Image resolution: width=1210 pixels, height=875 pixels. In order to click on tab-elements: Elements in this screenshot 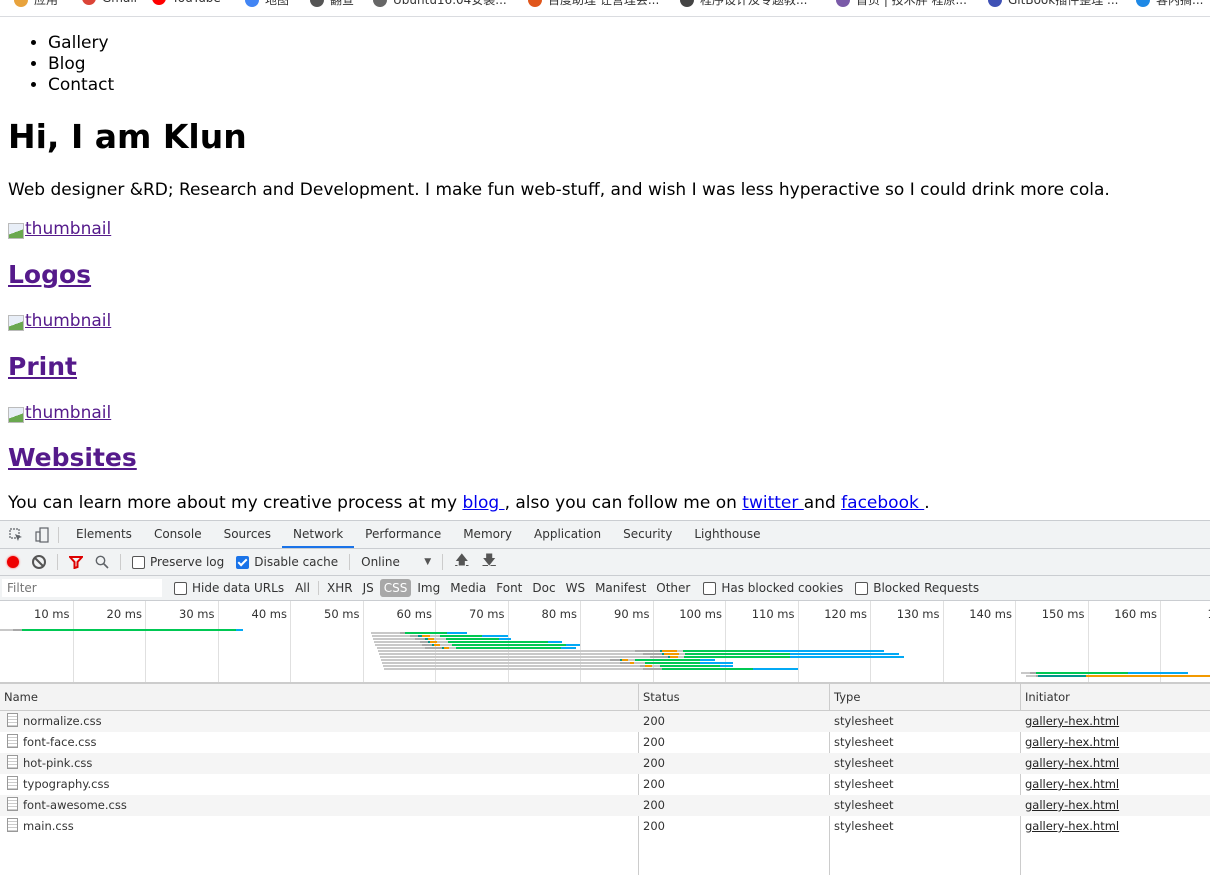, I will do `click(104, 534)`.